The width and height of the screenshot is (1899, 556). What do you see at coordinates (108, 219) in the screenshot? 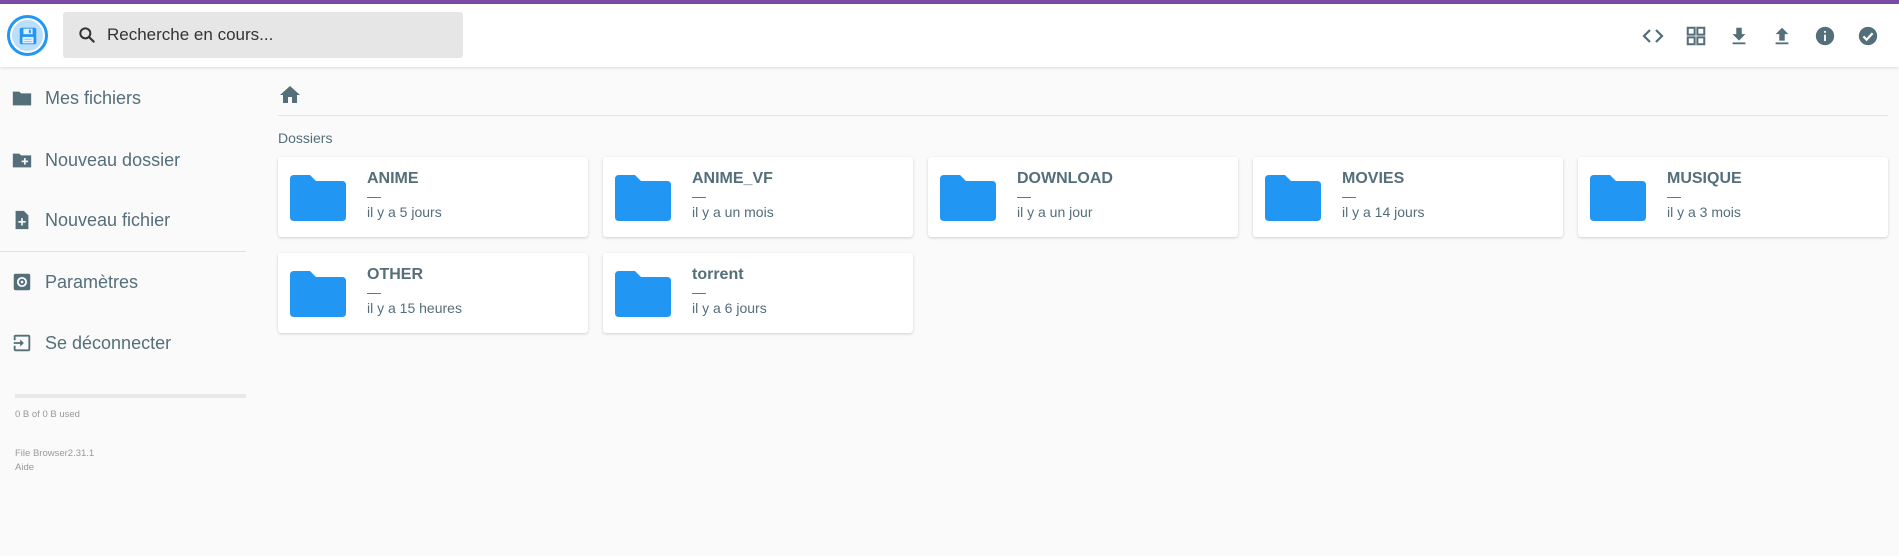
I see `sidebar-item-label: Nouveau fichier` at bounding box center [108, 219].